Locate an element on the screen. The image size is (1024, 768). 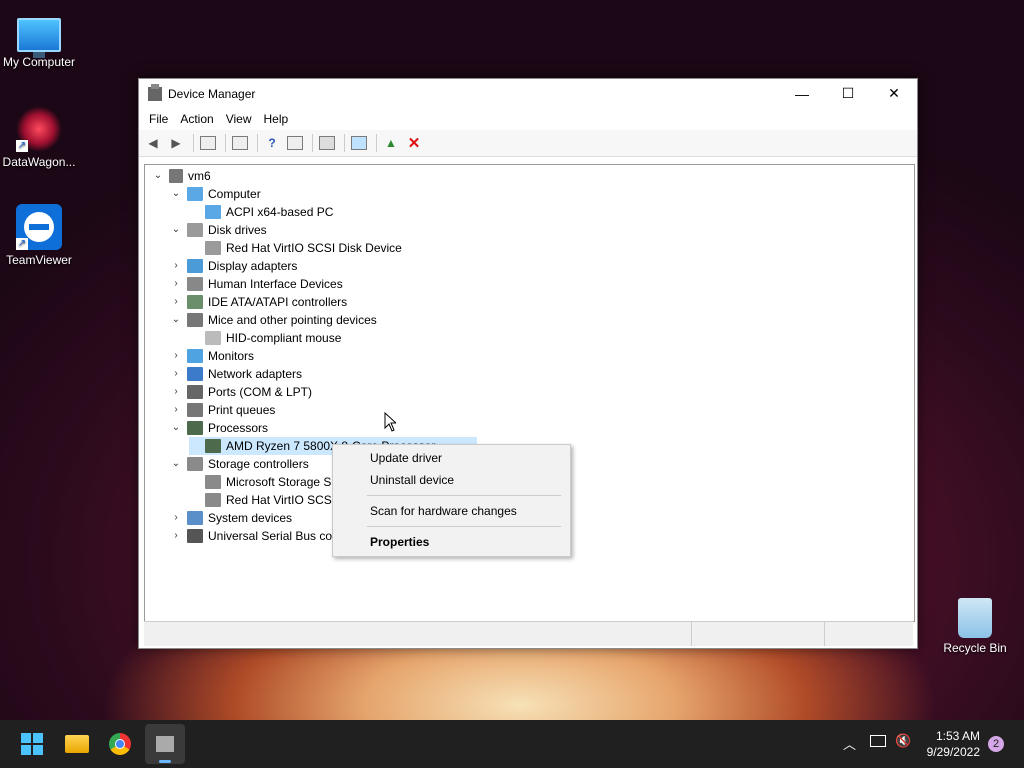
tree-label: Red Hat VirtIO SCSI Disk Device is located at coordinates (314, 248).